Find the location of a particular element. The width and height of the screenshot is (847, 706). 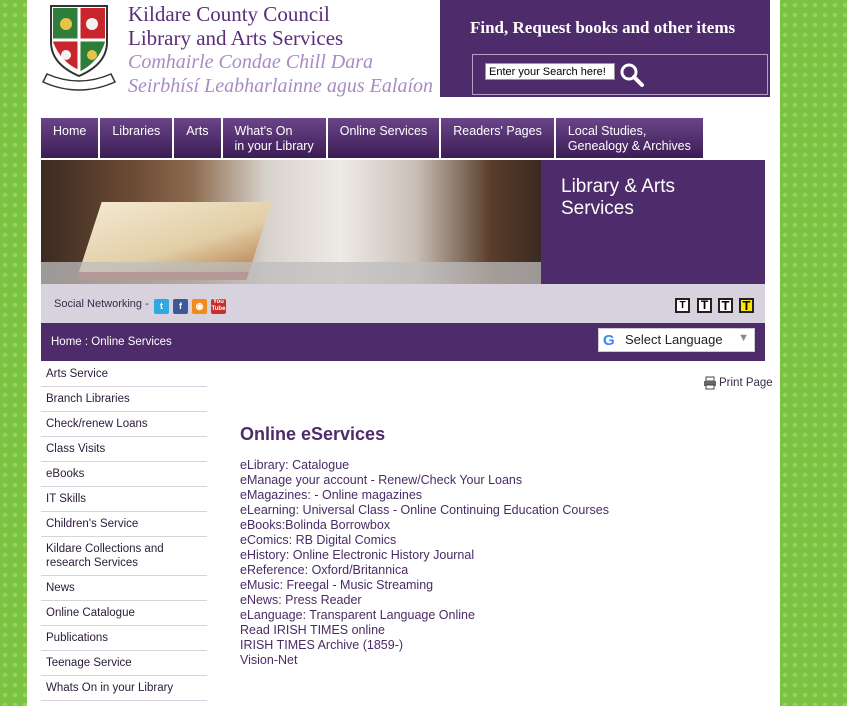

nav-arts: Arts is located at coordinates (198, 138).